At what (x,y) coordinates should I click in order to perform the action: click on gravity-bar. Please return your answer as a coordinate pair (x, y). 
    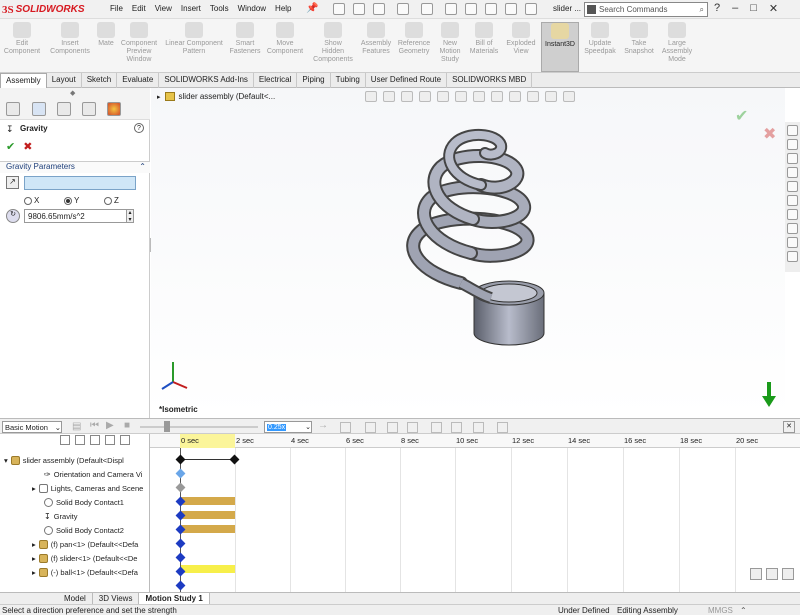
    Looking at the image, I should click on (208, 515).